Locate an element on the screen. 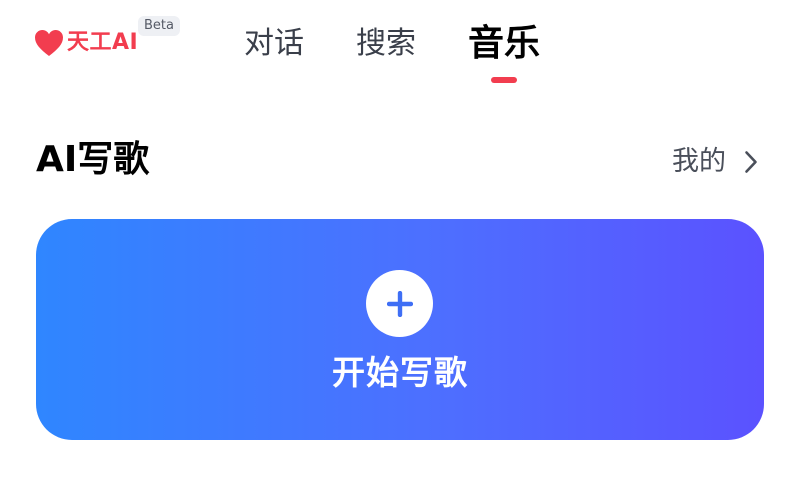  plus-button is located at coordinates (399, 303).